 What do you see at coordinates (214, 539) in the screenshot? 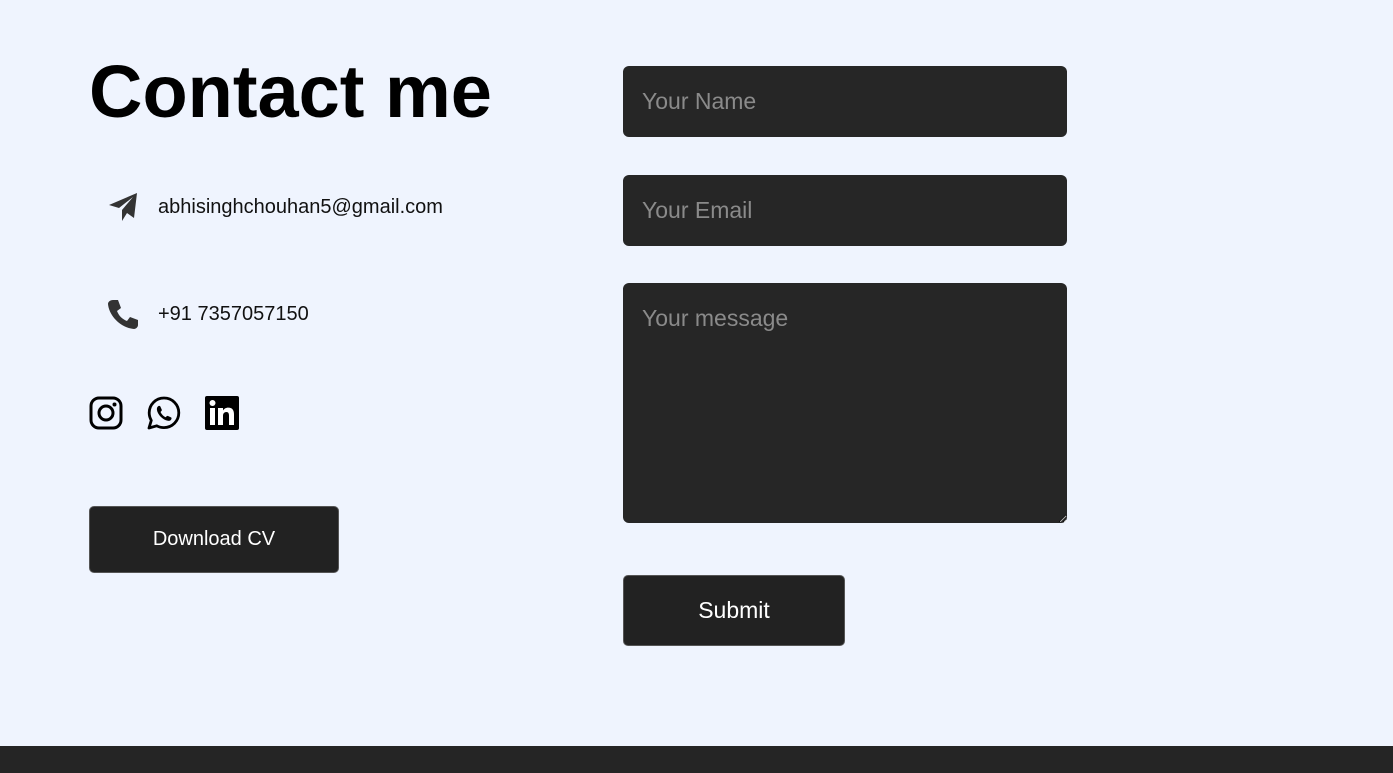
I see `download-cv-button: Download CV` at bounding box center [214, 539].